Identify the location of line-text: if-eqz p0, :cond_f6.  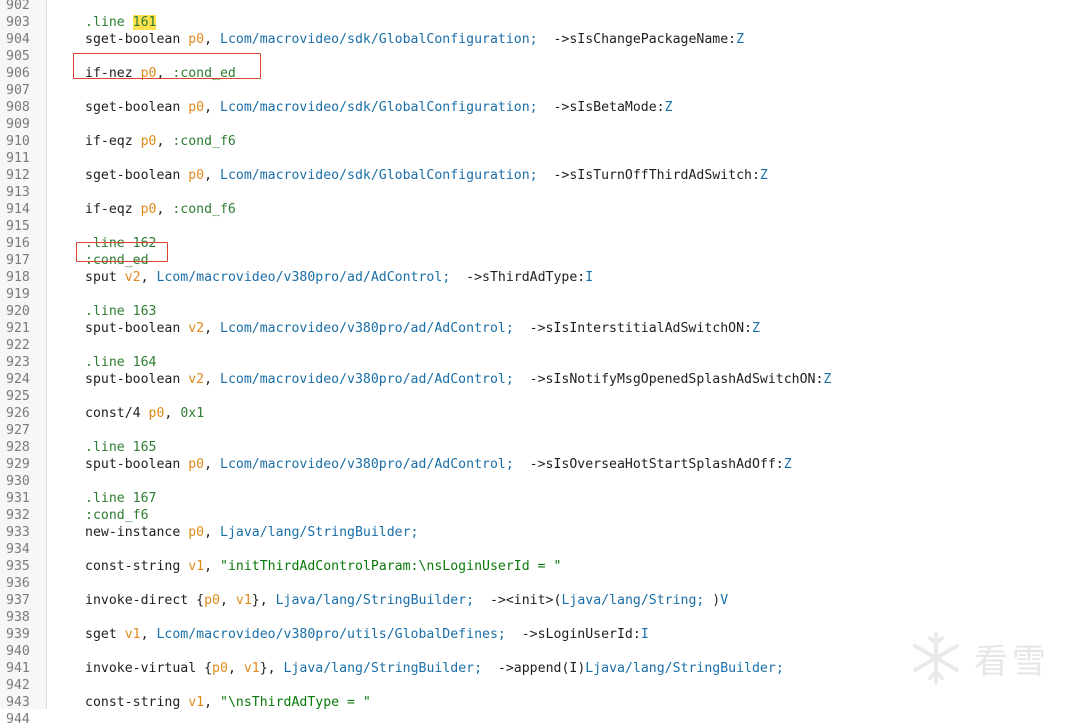
(160, 209).